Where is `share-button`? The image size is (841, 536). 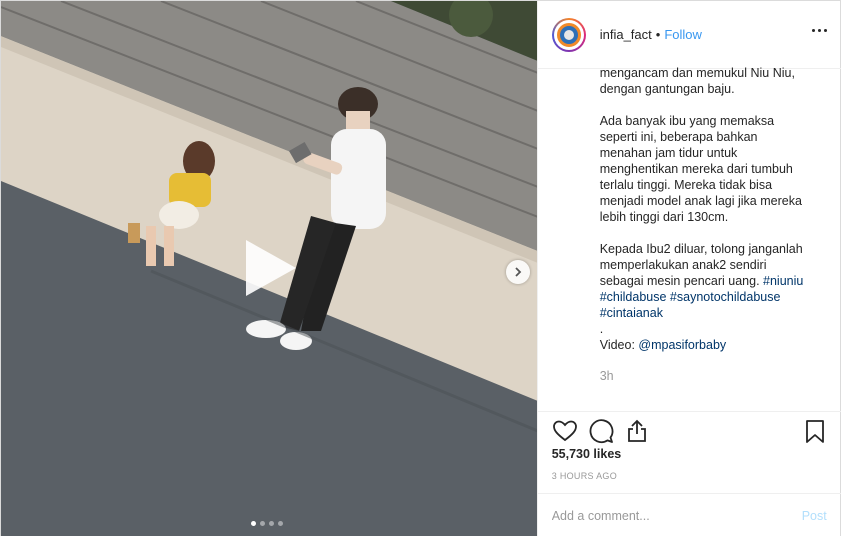 share-button is located at coordinates (637, 431).